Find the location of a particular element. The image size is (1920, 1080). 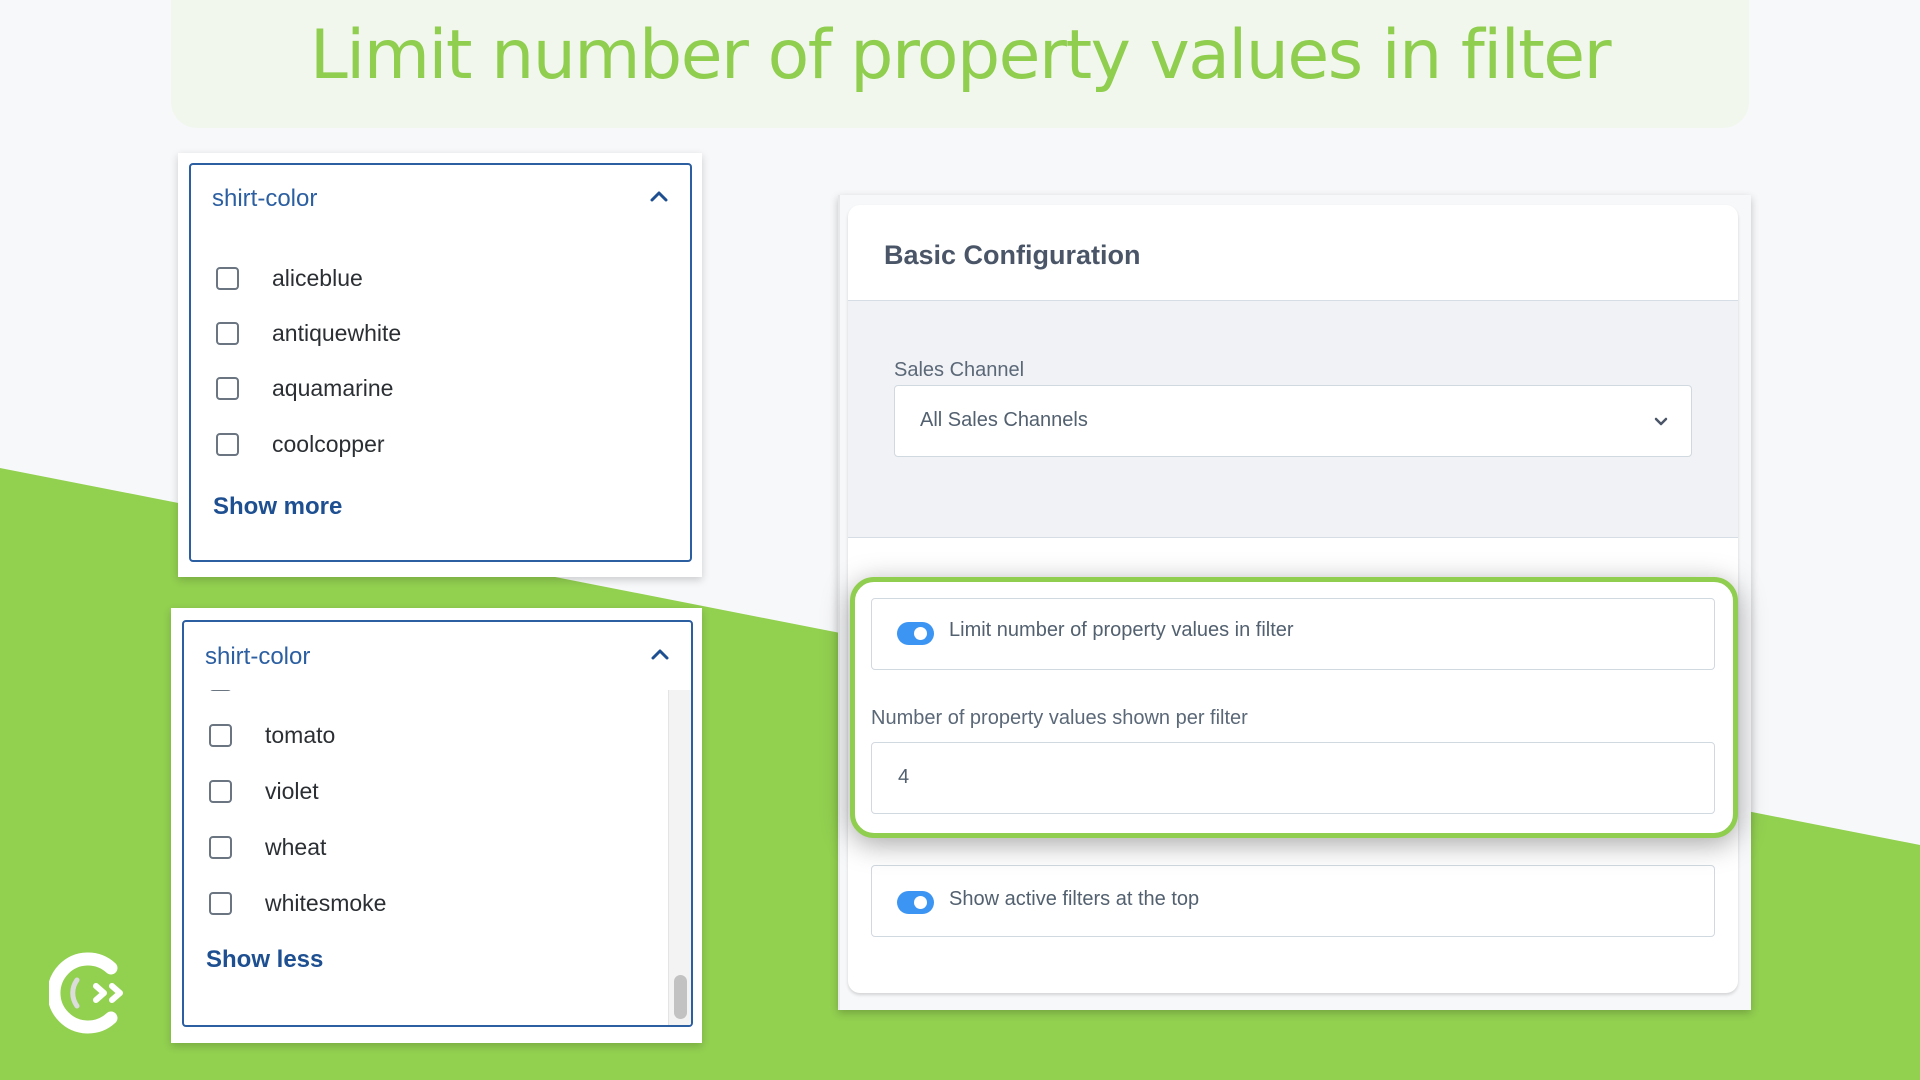

filter-option: aquamarine is located at coordinates (440, 389).